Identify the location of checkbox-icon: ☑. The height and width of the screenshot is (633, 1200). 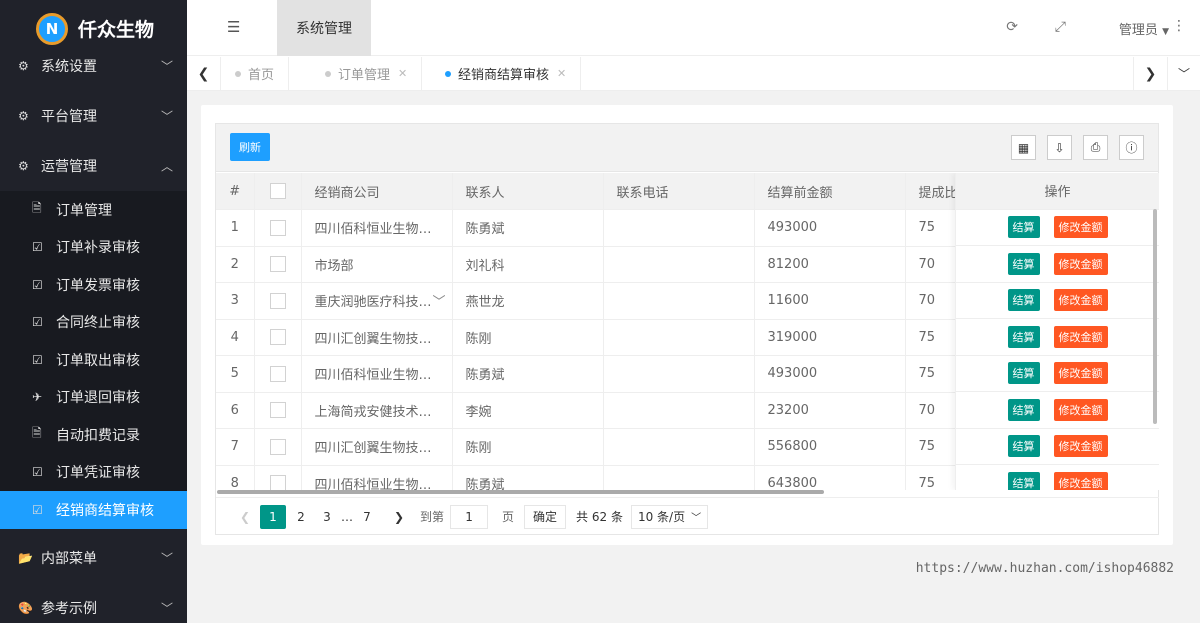
(40, 285).